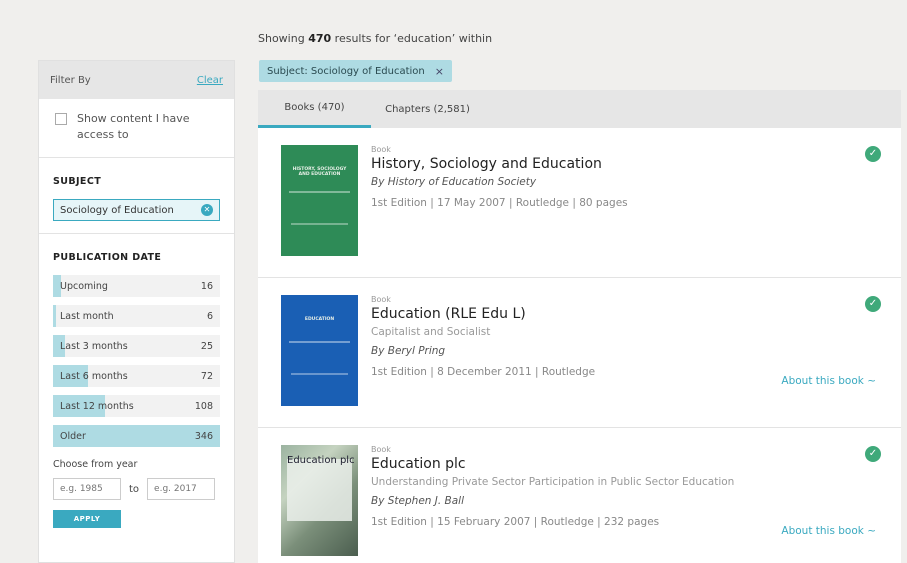 The height and width of the screenshot is (563, 907). What do you see at coordinates (77, 181) in the screenshot?
I see `subject-title: SUBJECT` at bounding box center [77, 181].